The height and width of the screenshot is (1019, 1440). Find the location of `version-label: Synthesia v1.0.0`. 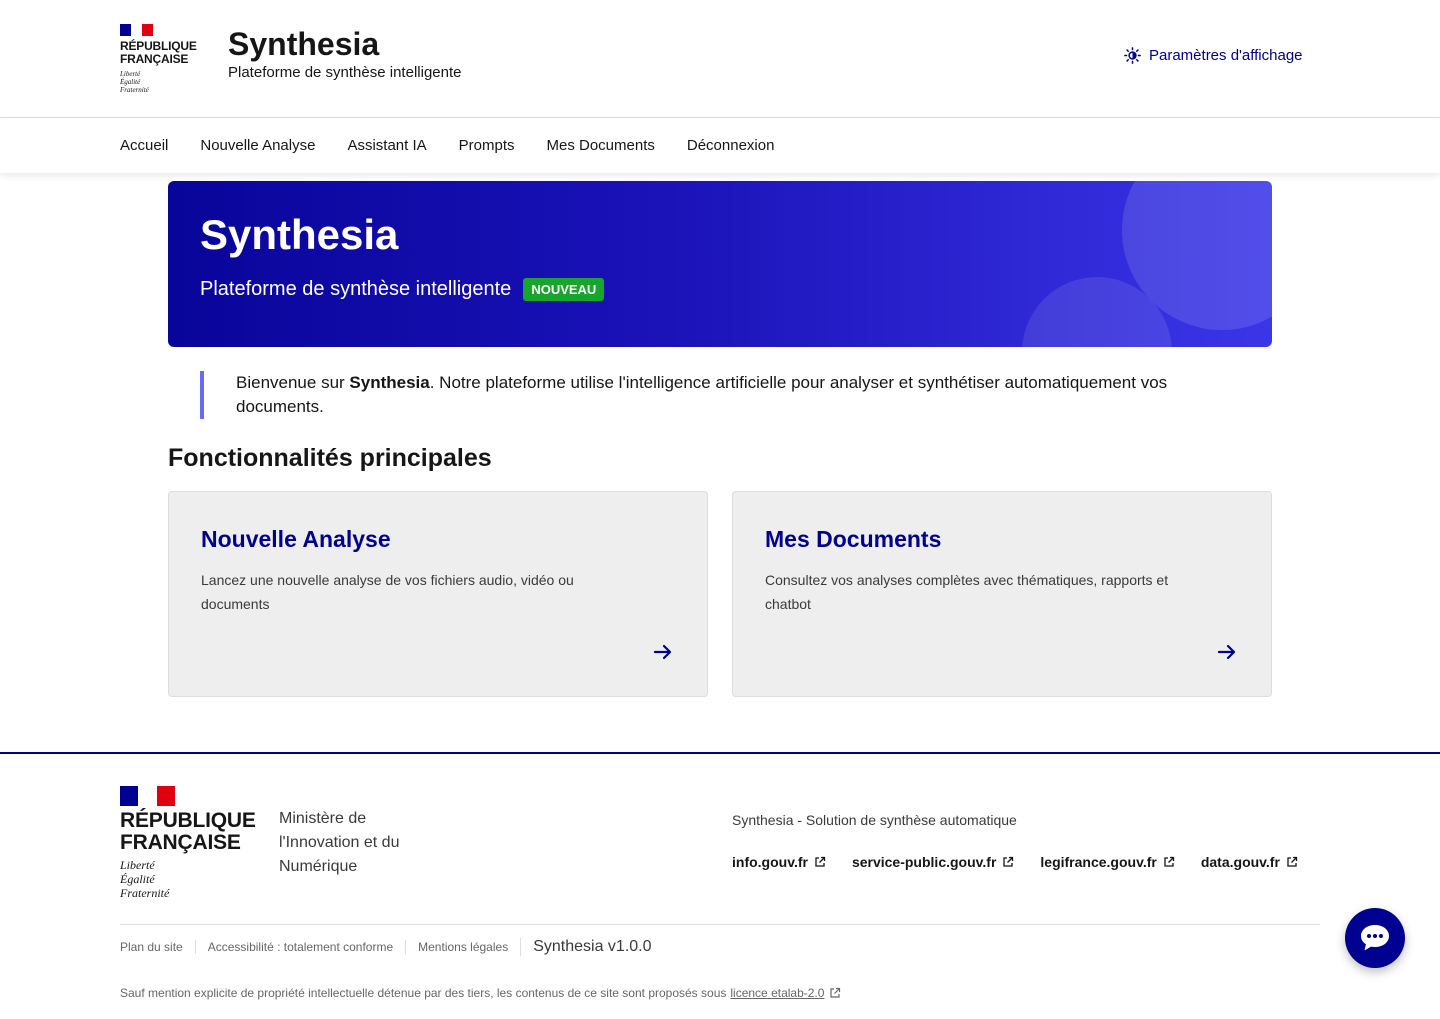

version-label: Synthesia v1.0.0 is located at coordinates (586, 947).